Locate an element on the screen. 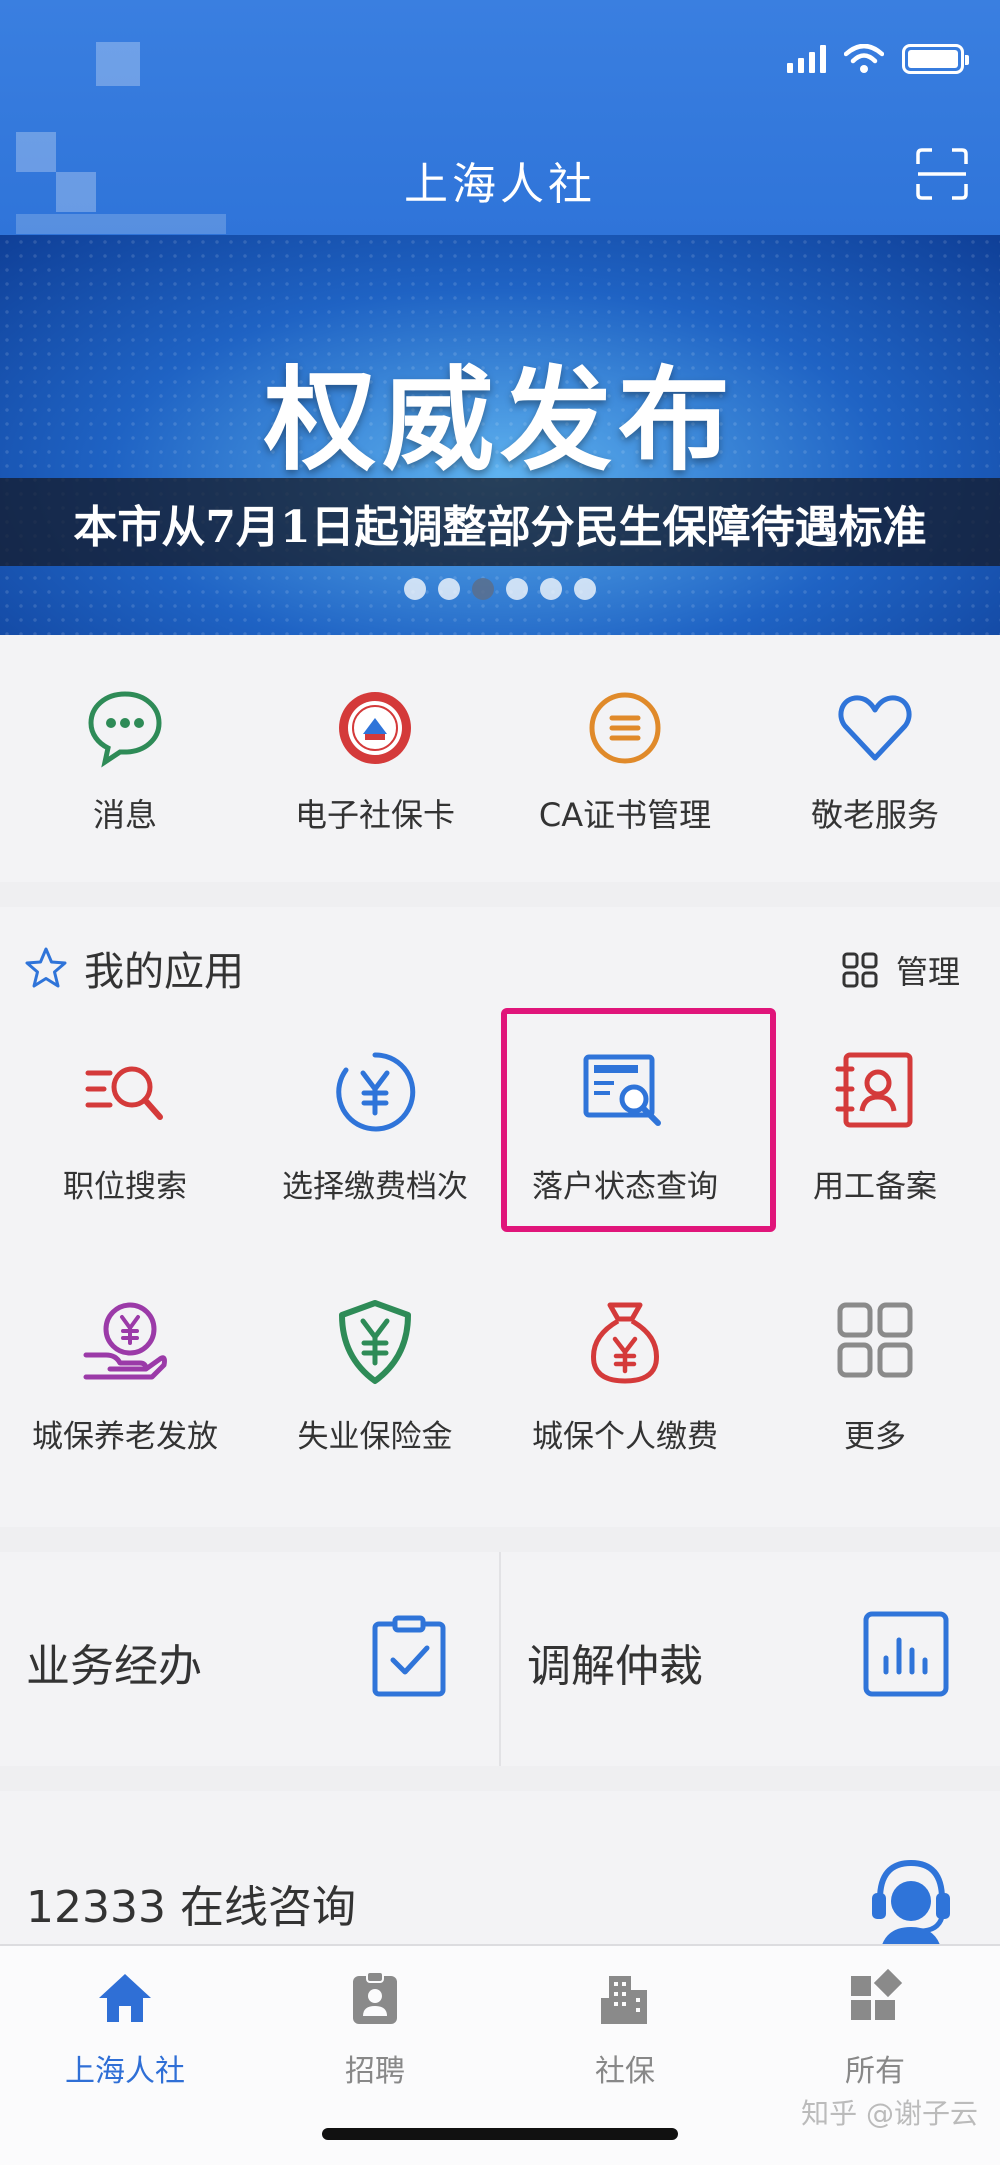 This screenshot has height=2165, width=1000. app-label: 用工备案 is located at coordinates (875, 1187).